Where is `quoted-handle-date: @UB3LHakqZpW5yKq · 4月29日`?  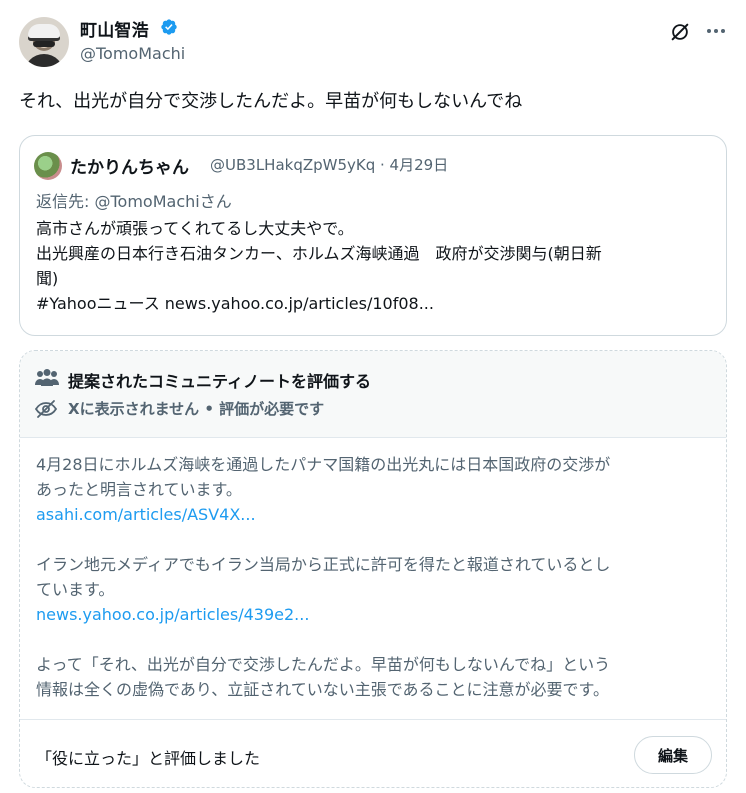
quoted-handle-date: @UB3LHakqZpW5yKq · 4月29日 is located at coordinates (329, 165).